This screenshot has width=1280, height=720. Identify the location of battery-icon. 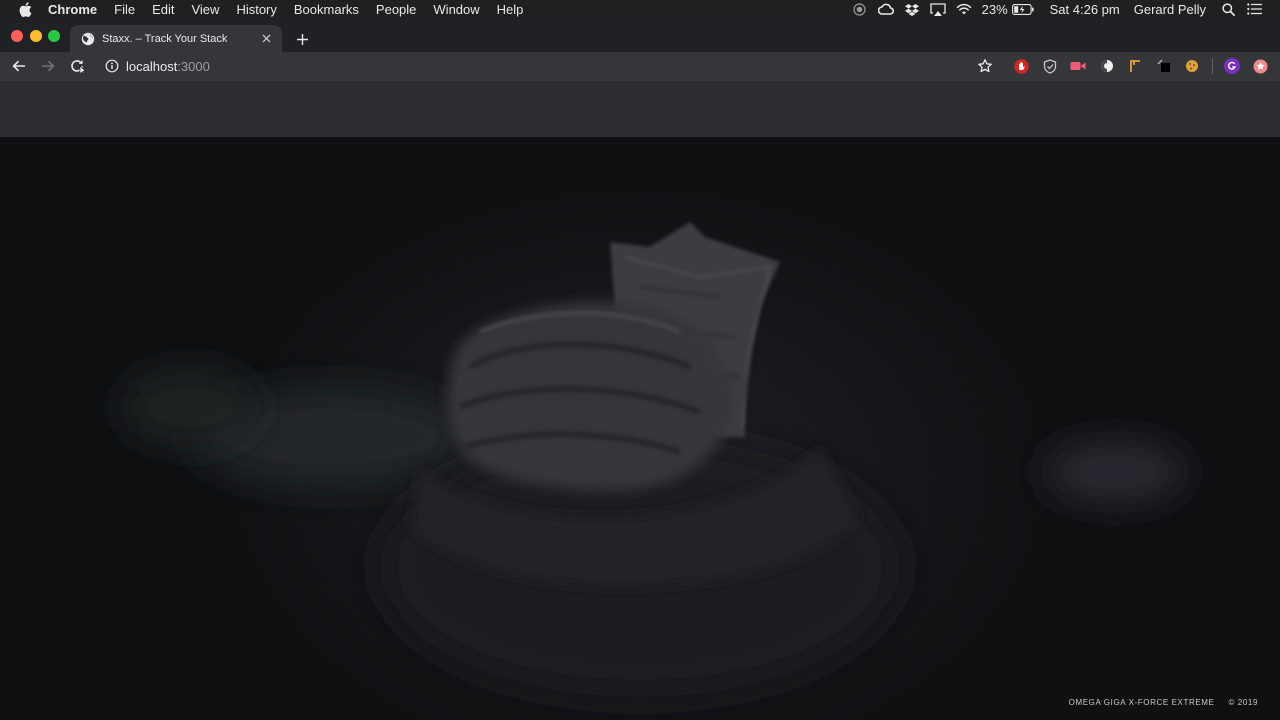
(1022, 9).